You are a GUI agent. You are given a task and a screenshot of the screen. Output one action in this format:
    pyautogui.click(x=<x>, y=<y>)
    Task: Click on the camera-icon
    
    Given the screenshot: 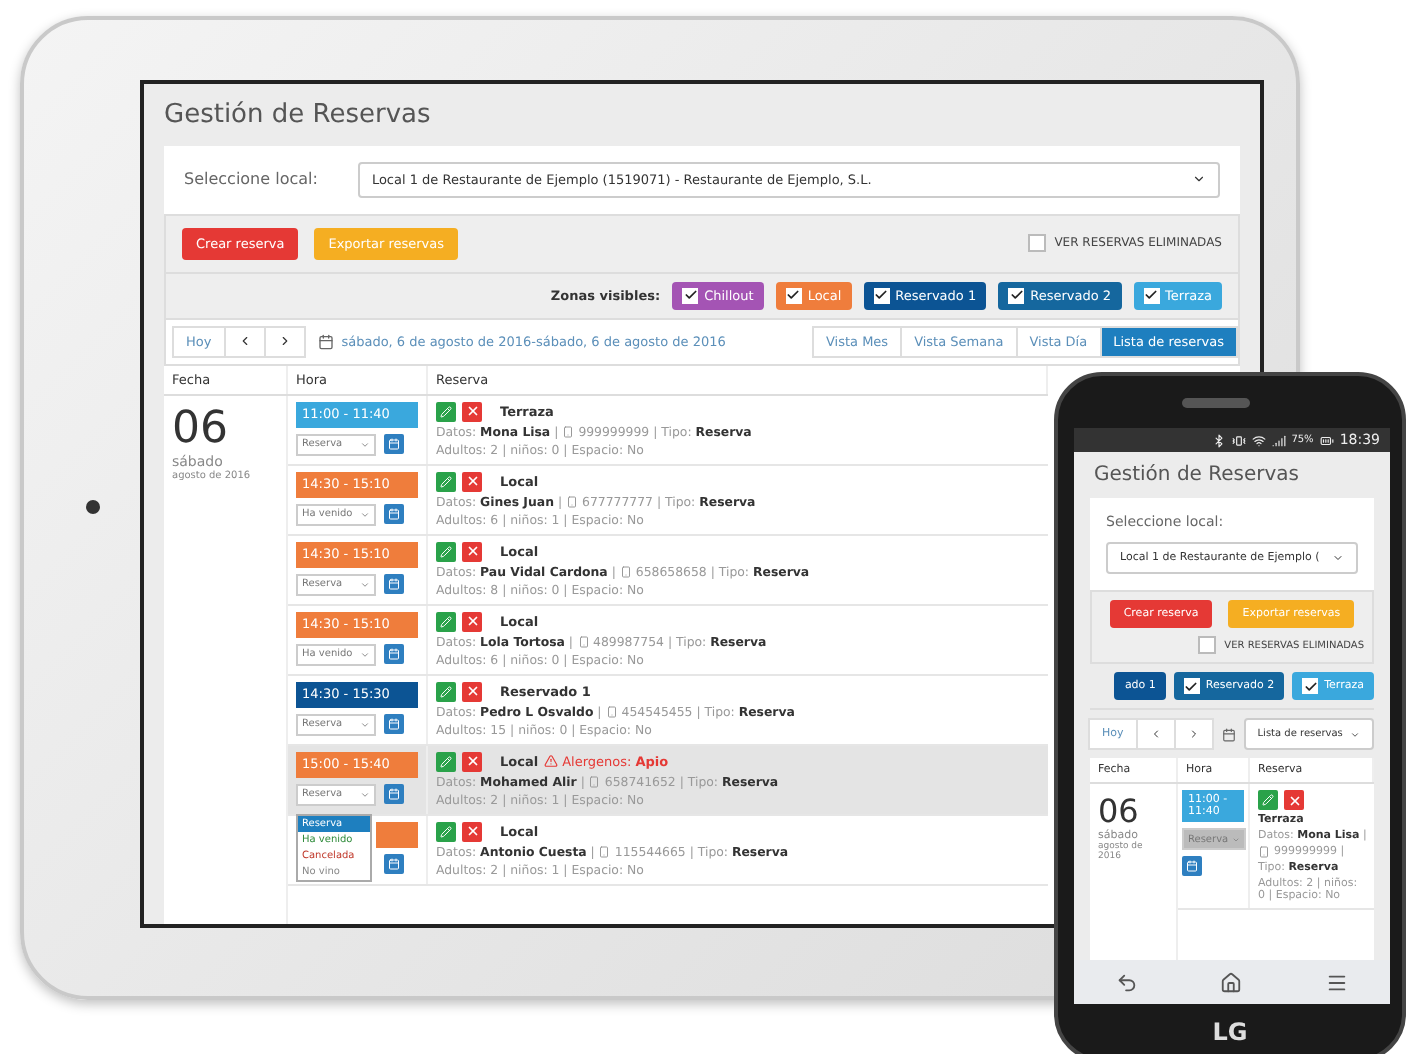 What is the action you would take?
    pyautogui.click(x=93, y=507)
    